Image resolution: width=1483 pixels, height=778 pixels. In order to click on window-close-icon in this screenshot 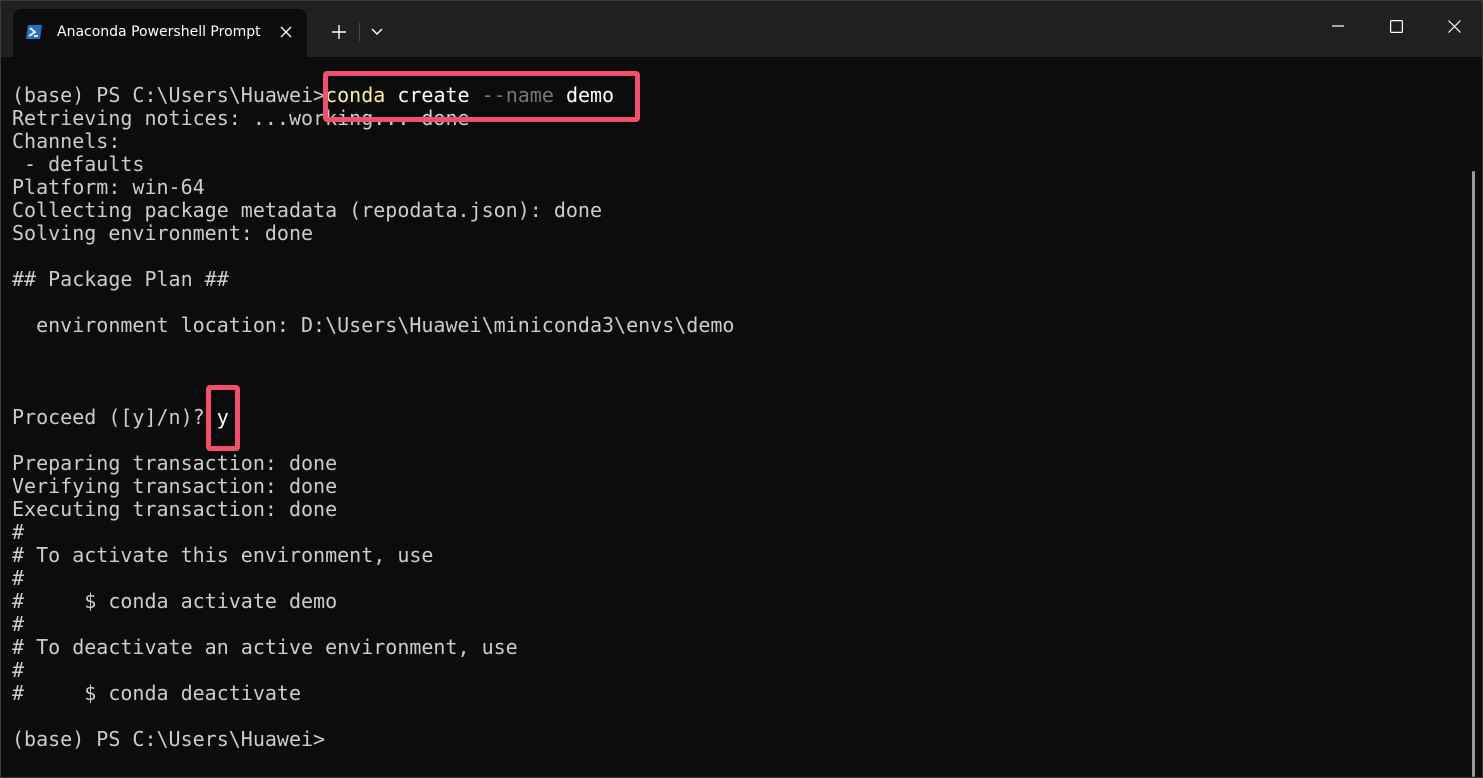, I will do `click(1454, 26)`.